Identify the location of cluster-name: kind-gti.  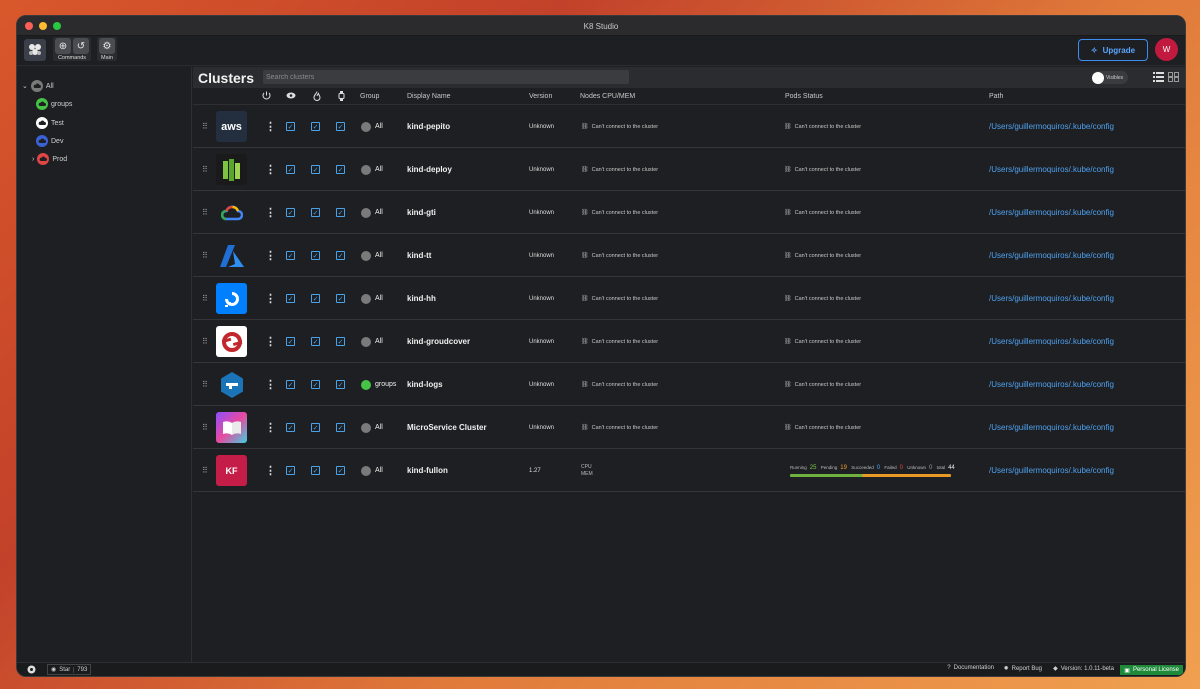
(421, 212).